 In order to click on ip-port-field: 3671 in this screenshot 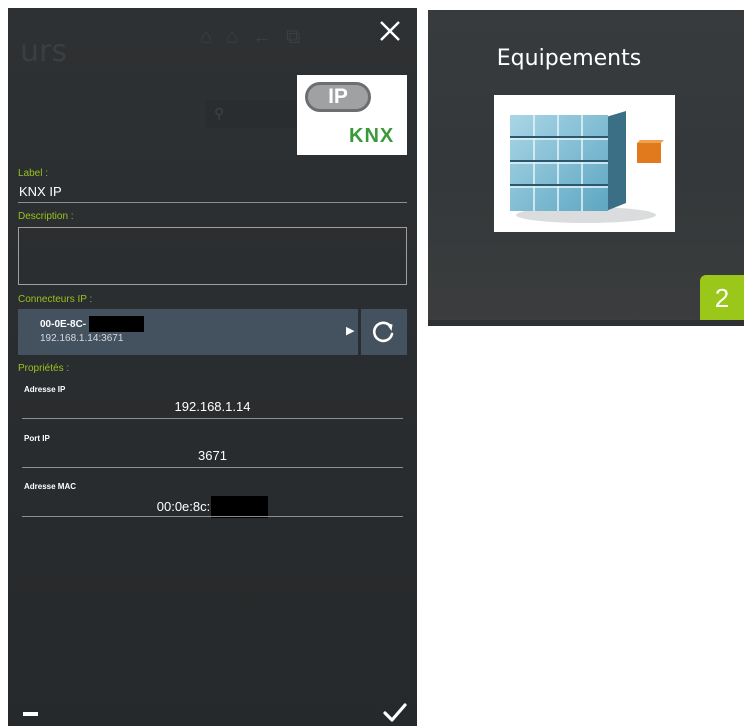, I will do `click(212, 455)`.